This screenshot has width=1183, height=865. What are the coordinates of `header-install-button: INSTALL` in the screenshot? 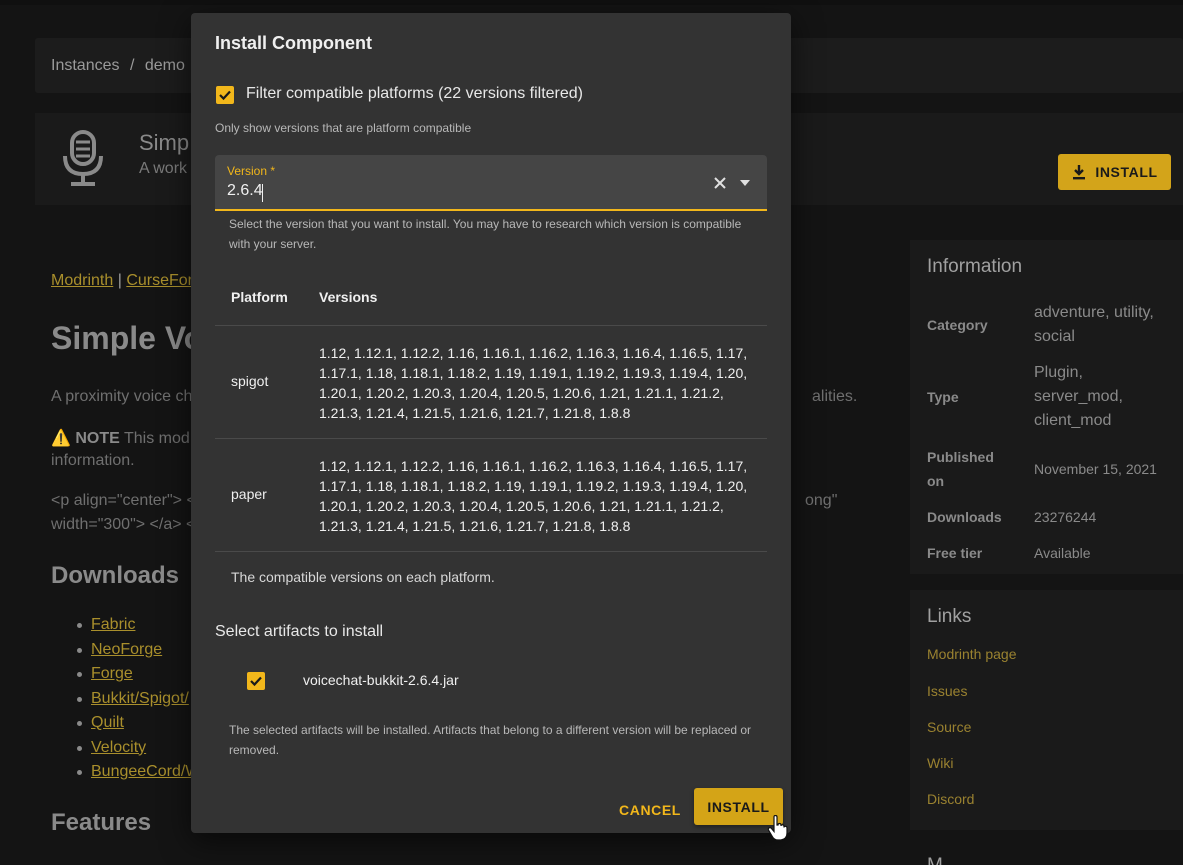 It's located at (1114, 172).